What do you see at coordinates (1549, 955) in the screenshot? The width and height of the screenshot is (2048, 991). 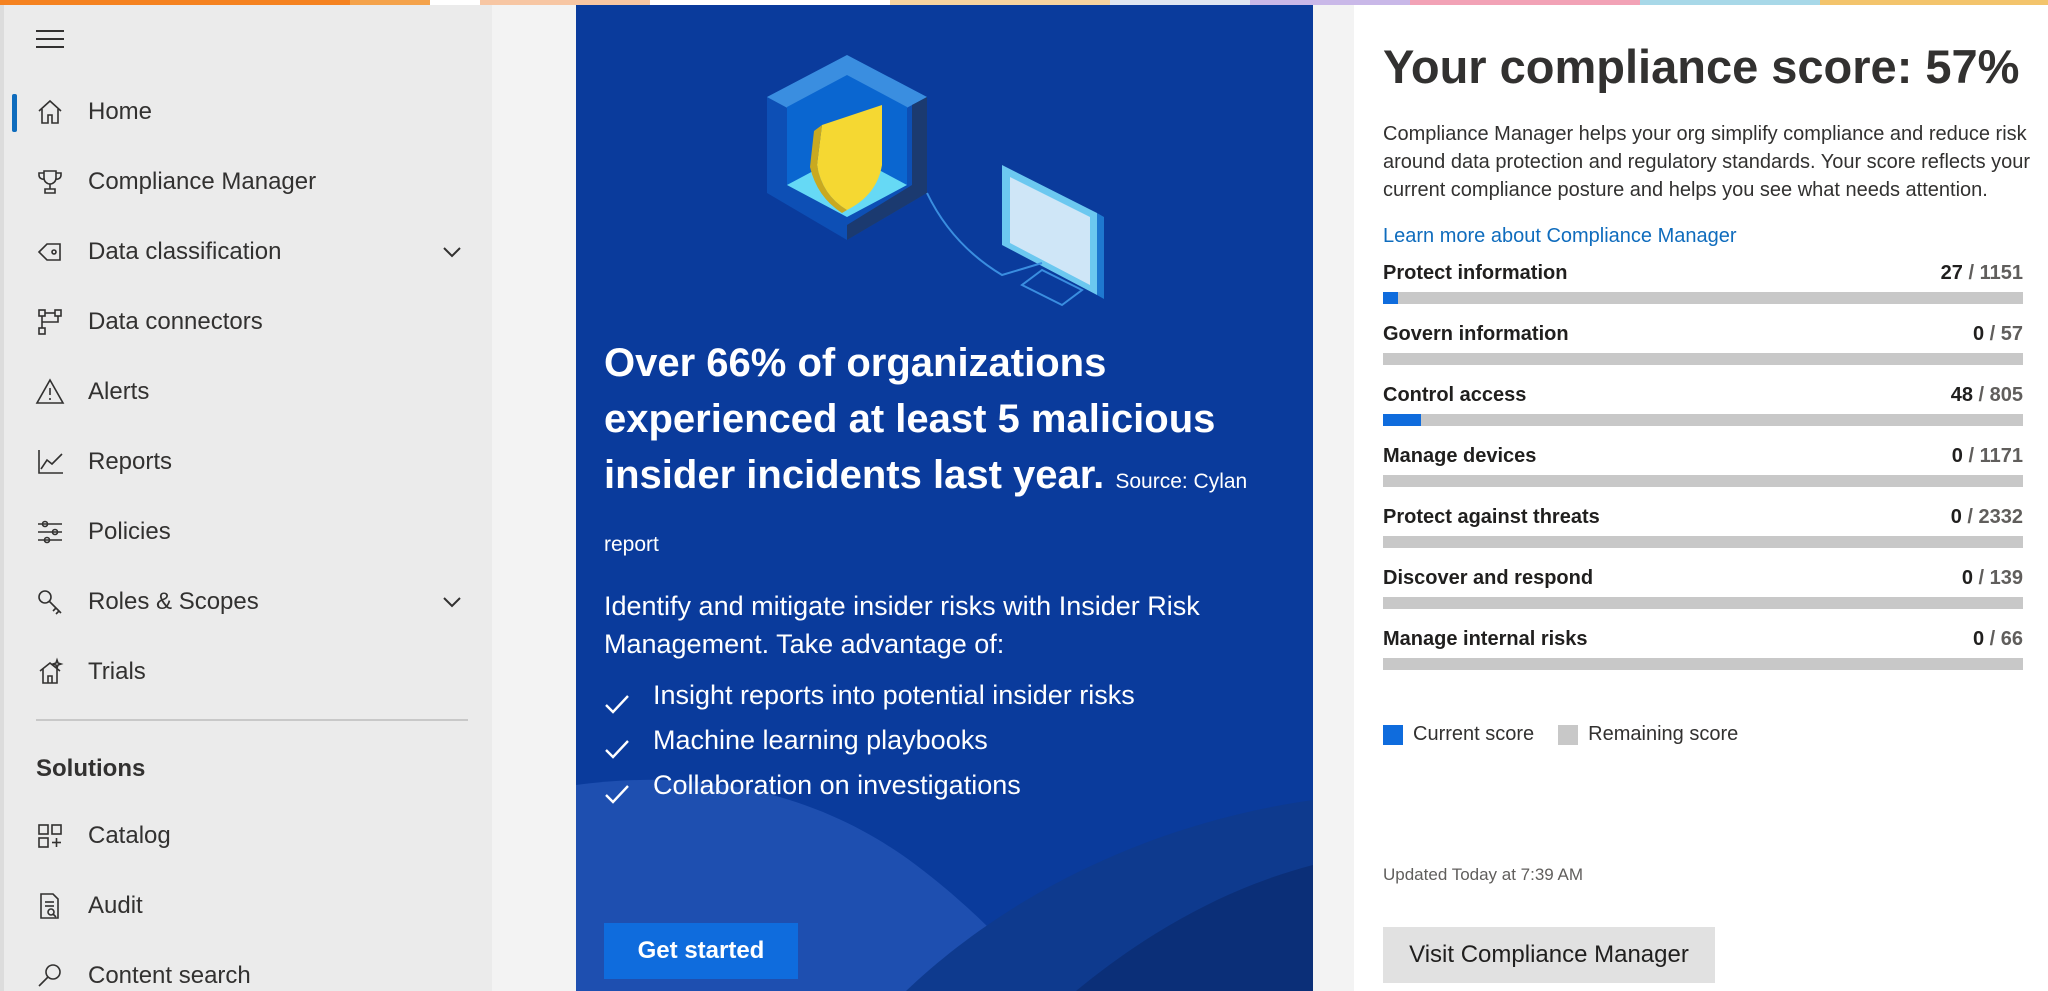 I see `visit-compliance-manager-button: Visit Compliance Manager` at bounding box center [1549, 955].